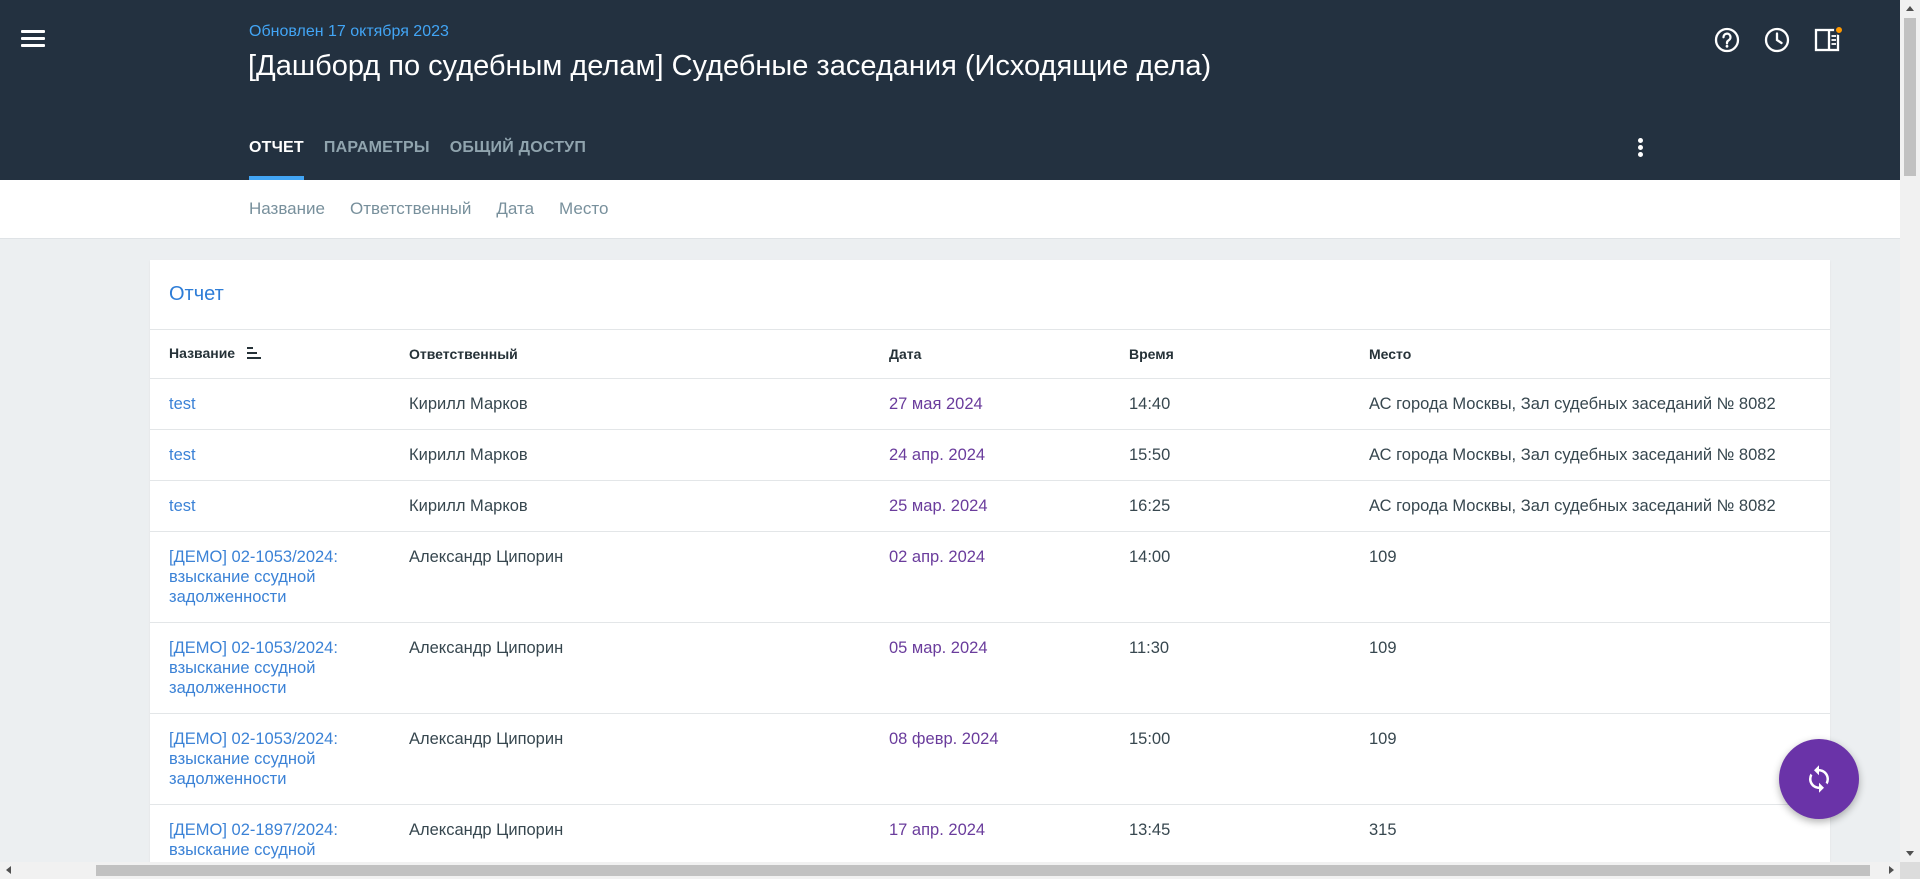 The height and width of the screenshot is (879, 1920). I want to click on scrollbar-corner, so click(1910, 870).